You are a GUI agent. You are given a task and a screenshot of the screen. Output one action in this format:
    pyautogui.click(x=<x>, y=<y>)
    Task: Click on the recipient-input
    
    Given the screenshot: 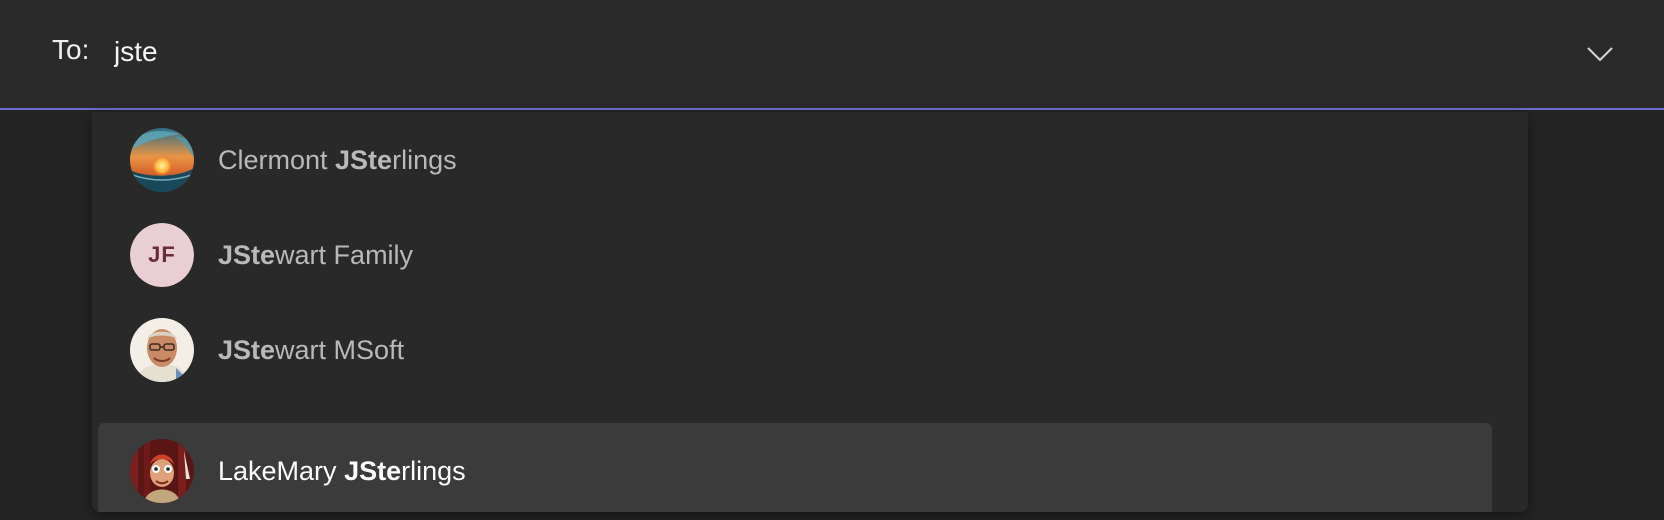 What is the action you would take?
    pyautogui.click(x=814, y=52)
    